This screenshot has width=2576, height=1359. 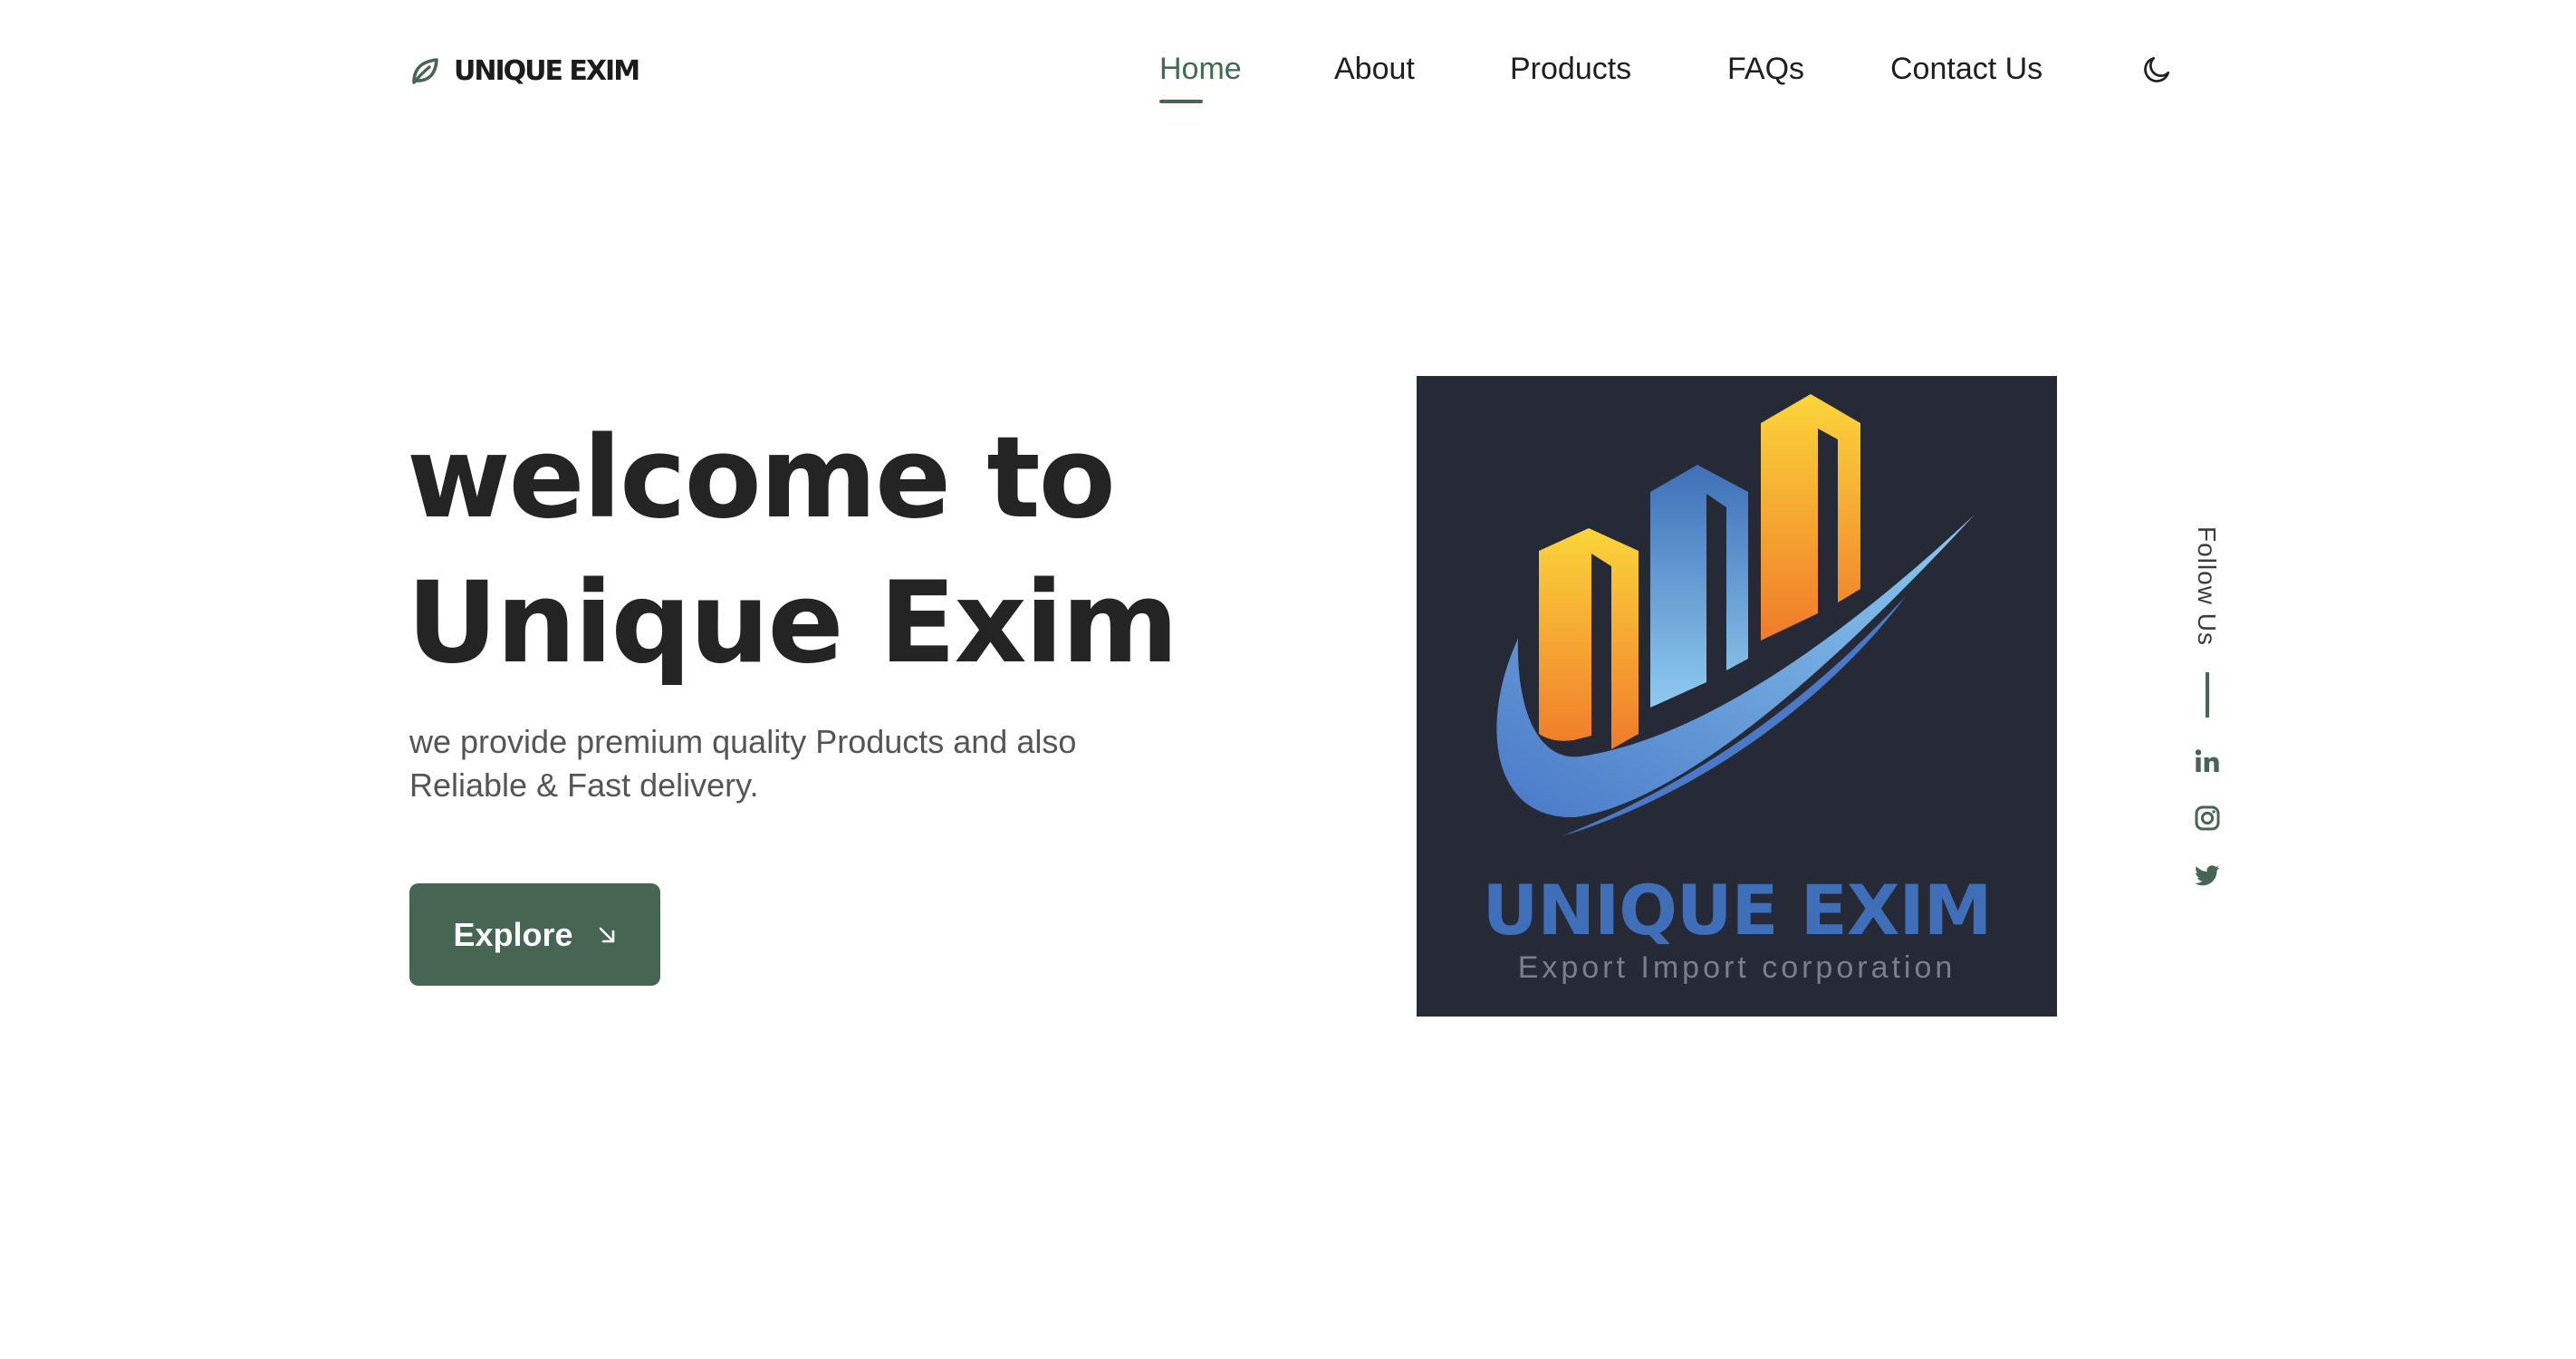 What do you see at coordinates (1765, 69) in the screenshot?
I see `nav-link-faqs: FAQs` at bounding box center [1765, 69].